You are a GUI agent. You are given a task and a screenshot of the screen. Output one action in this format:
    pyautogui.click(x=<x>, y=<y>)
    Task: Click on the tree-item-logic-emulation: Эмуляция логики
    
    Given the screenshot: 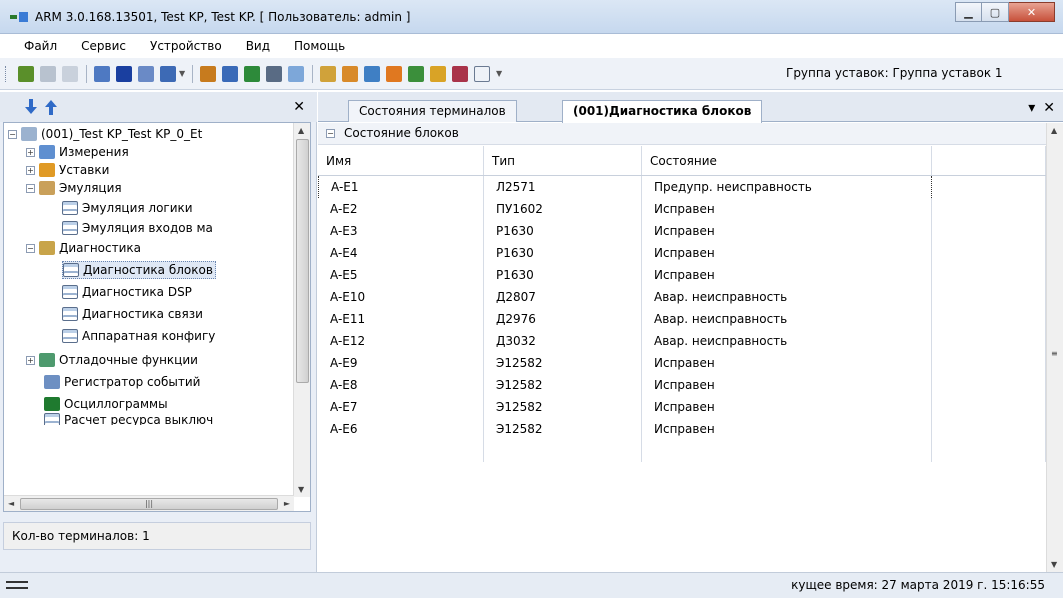 What is the action you would take?
    pyautogui.click(x=127, y=208)
    